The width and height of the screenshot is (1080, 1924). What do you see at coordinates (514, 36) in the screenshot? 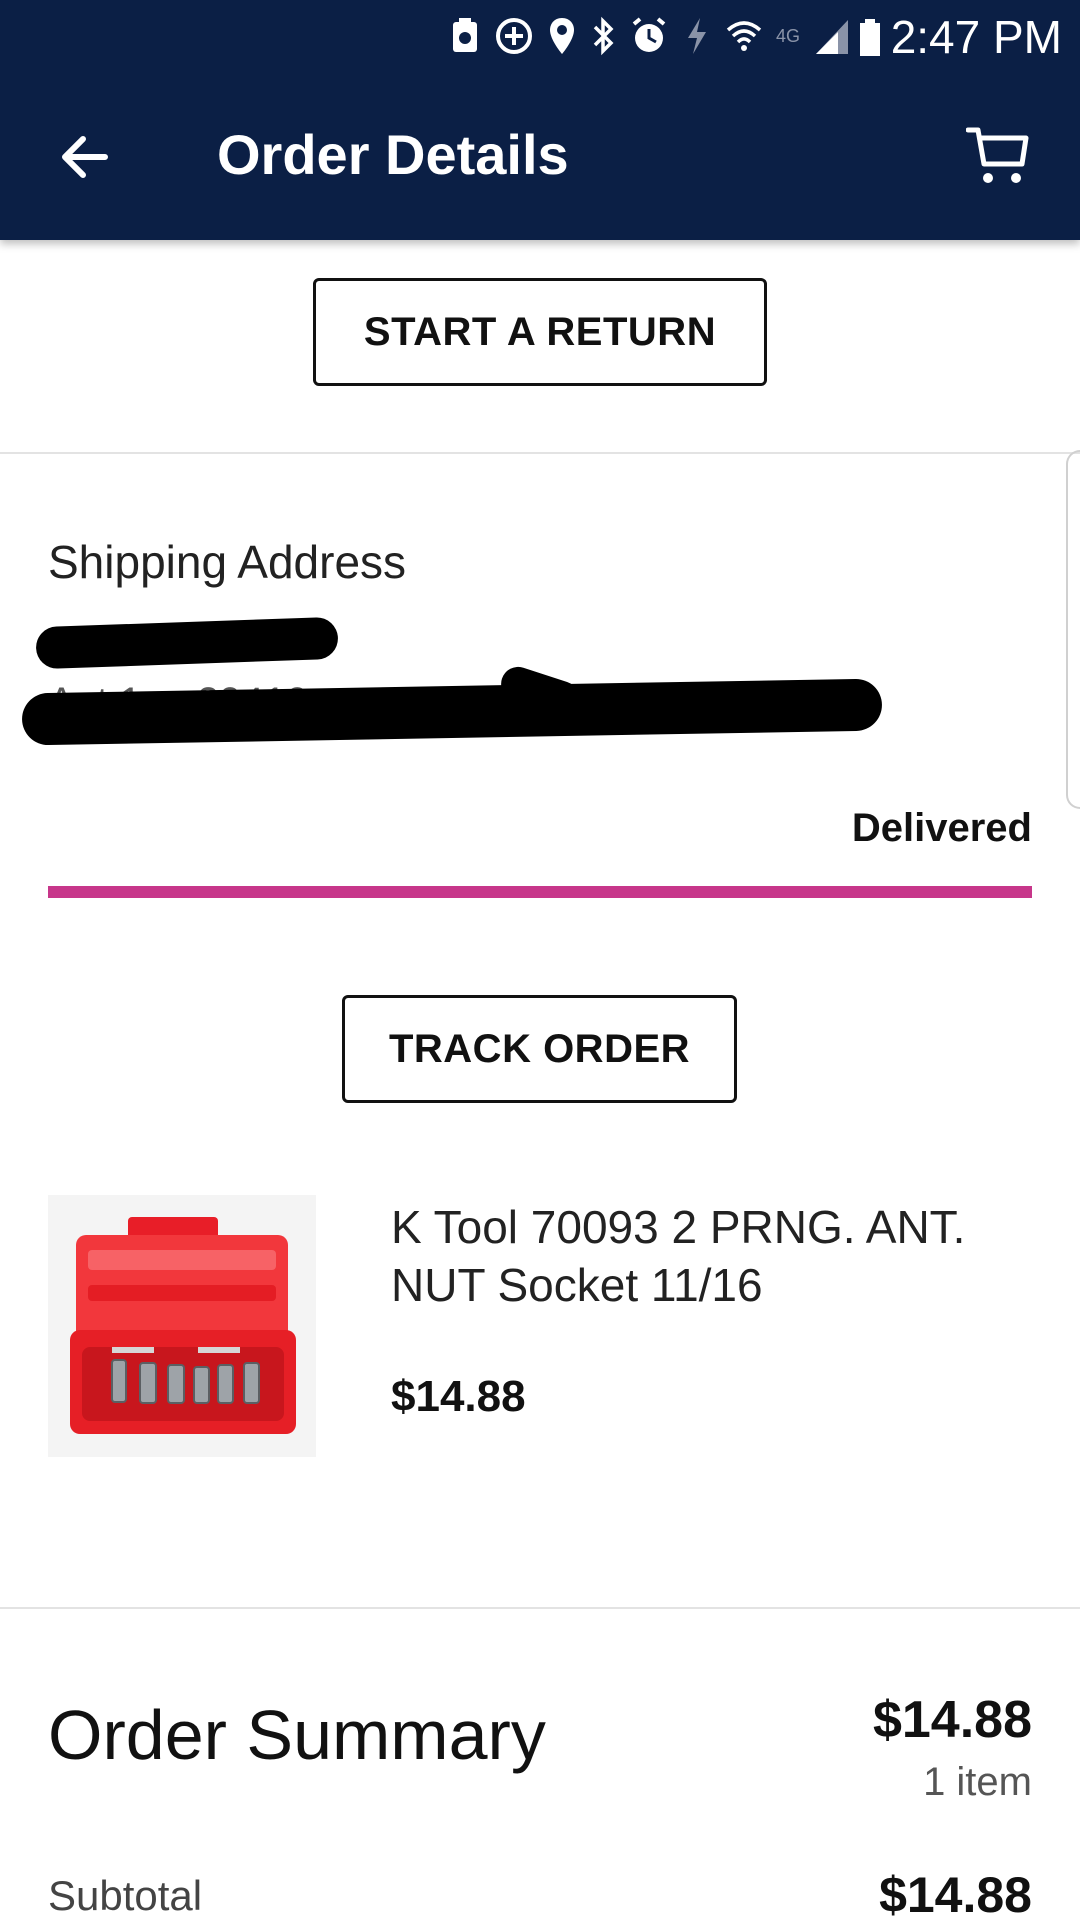
I see `data-saver-icon` at bounding box center [514, 36].